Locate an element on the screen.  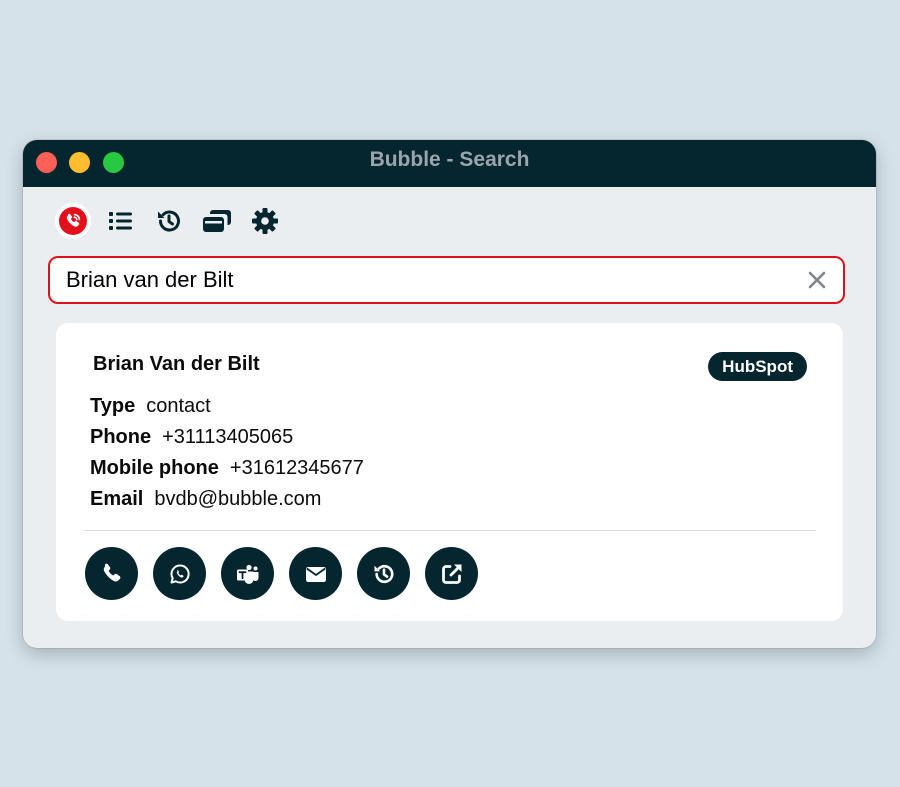
contact-name: Brian Van der Bilt is located at coordinates (176, 364).